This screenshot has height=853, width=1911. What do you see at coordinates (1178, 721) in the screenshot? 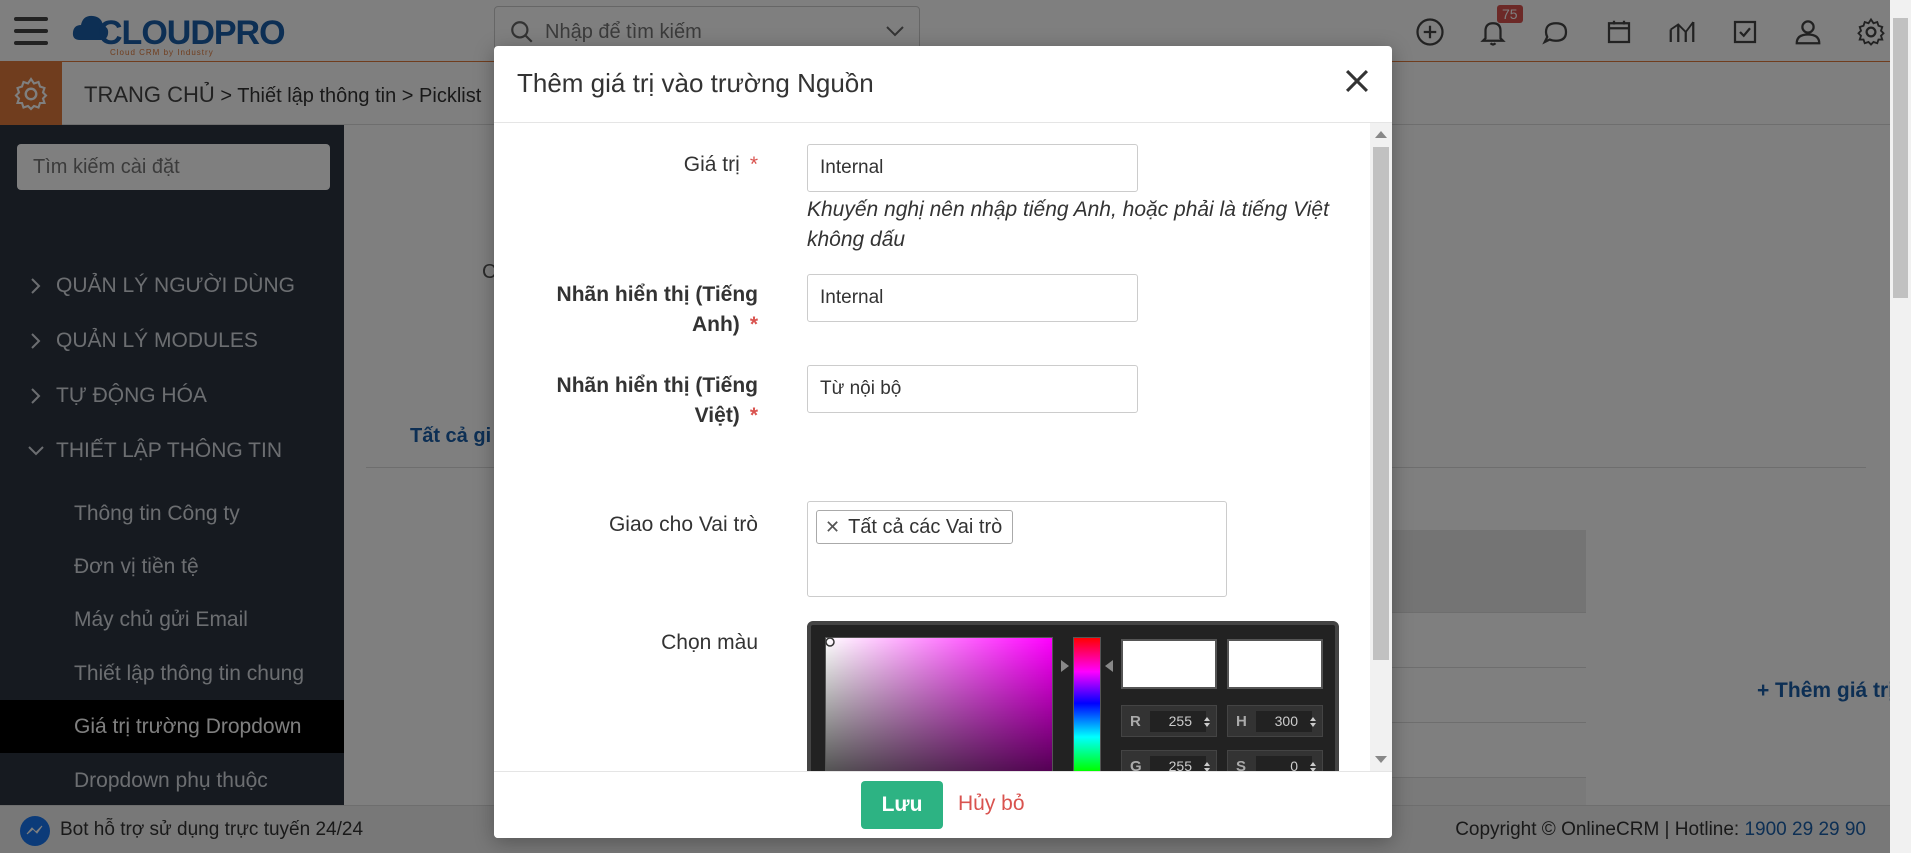
I see `red-value: 255` at bounding box center [1178, 721].